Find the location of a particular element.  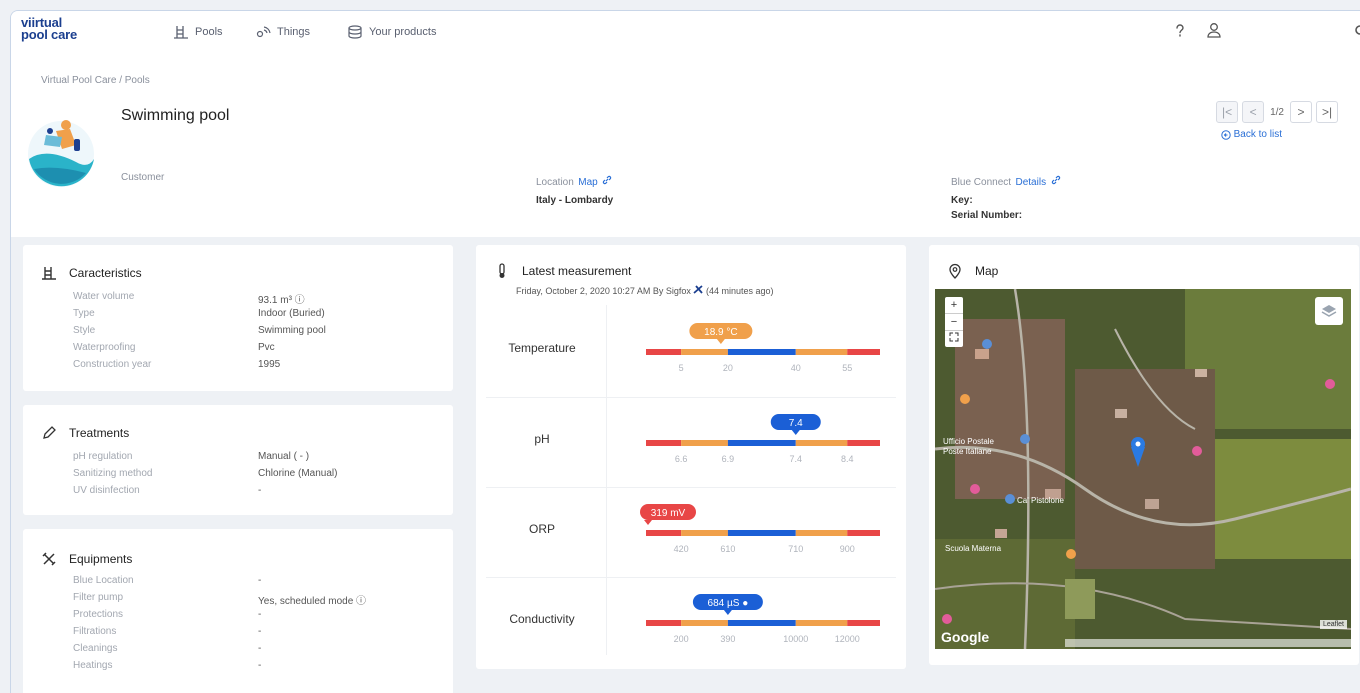

gauge-tick-label: 5 is located at coordinates (681, 368).